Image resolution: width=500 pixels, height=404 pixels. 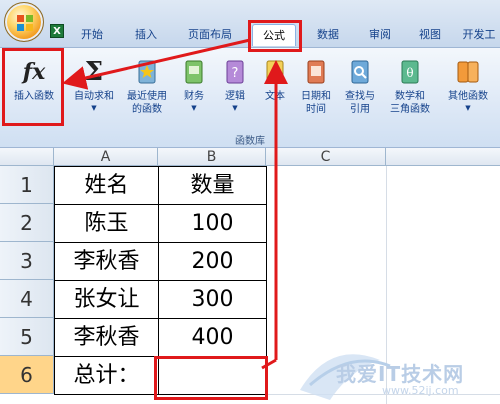 I want to click on watermark: 我爱IT技术网 www.52ij.com, so click(x=395, y=367).